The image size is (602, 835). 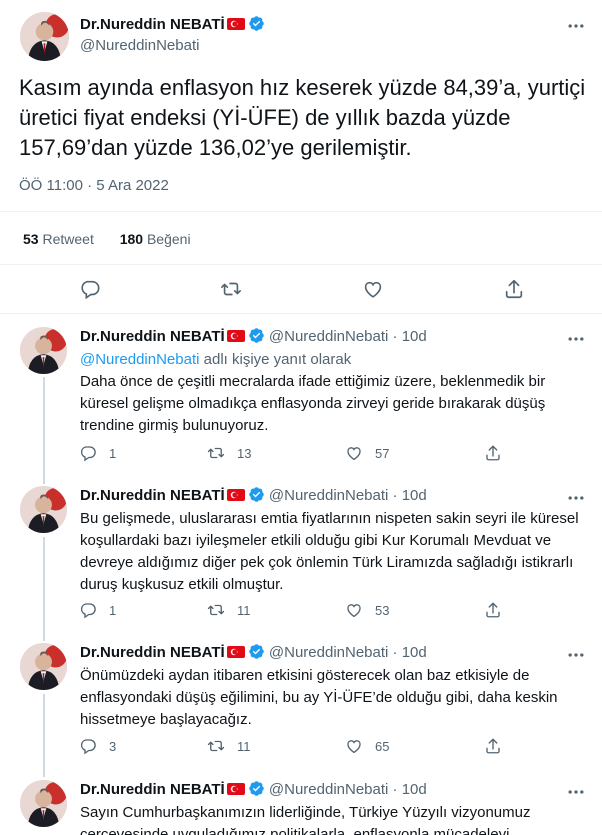 I want to click on retweet-action: 13, so click(x=229, y=453).